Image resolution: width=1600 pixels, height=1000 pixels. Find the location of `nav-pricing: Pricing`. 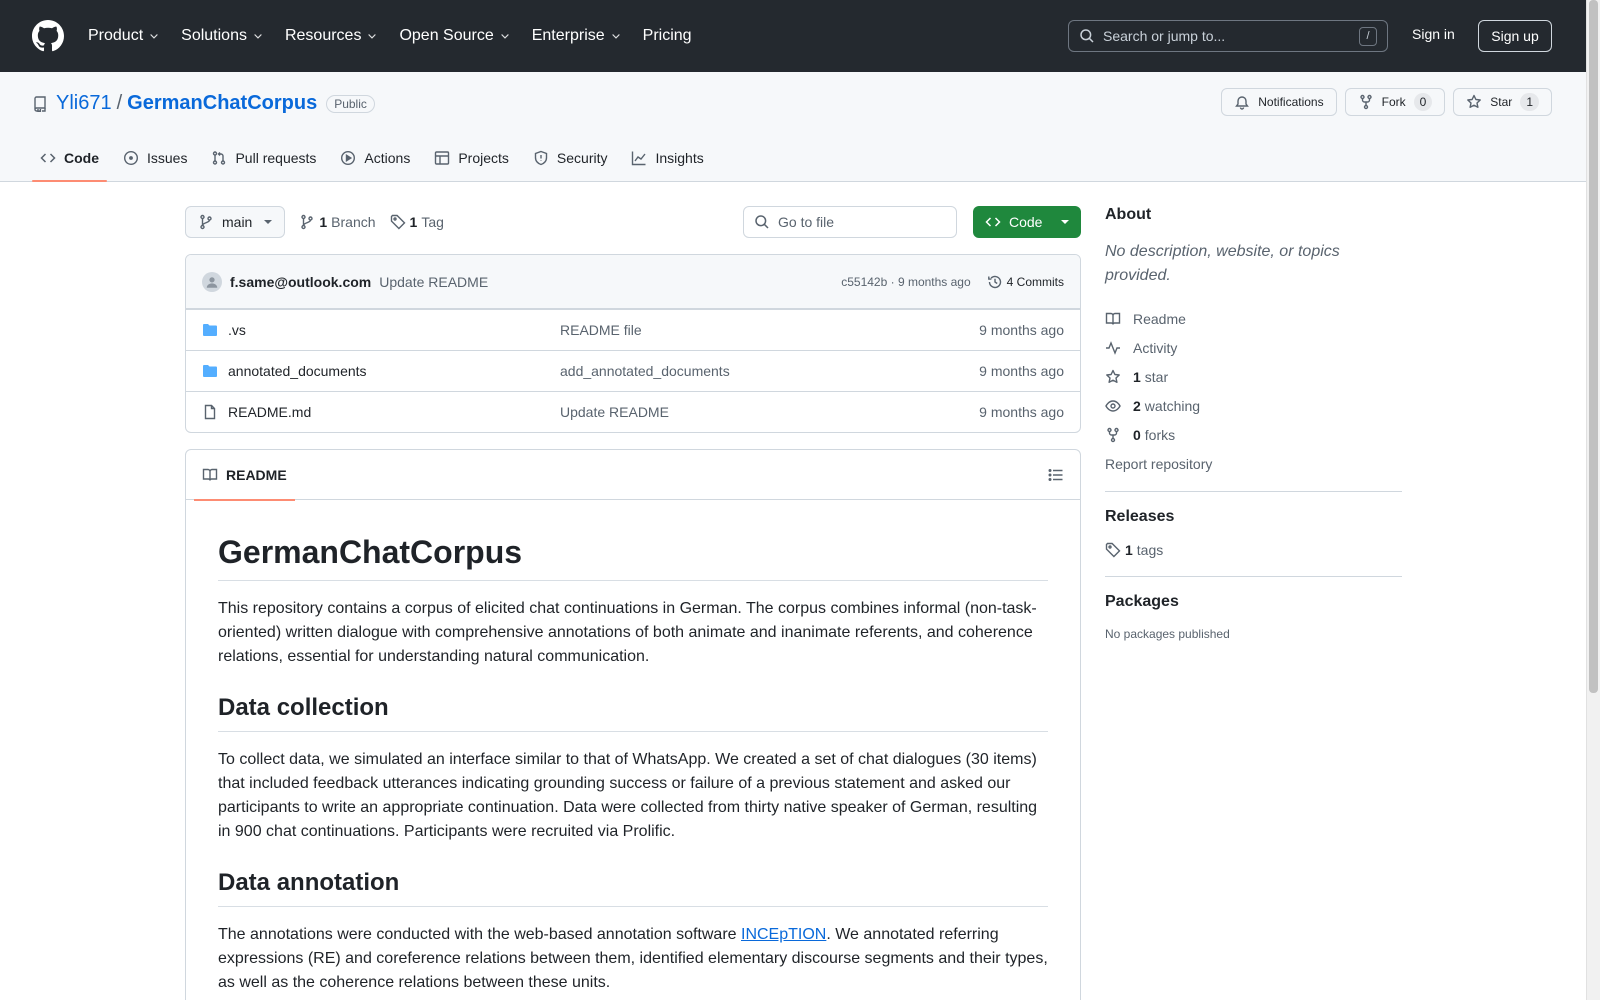

nav-pricing: Pricing is located at coordinates (667, 36).